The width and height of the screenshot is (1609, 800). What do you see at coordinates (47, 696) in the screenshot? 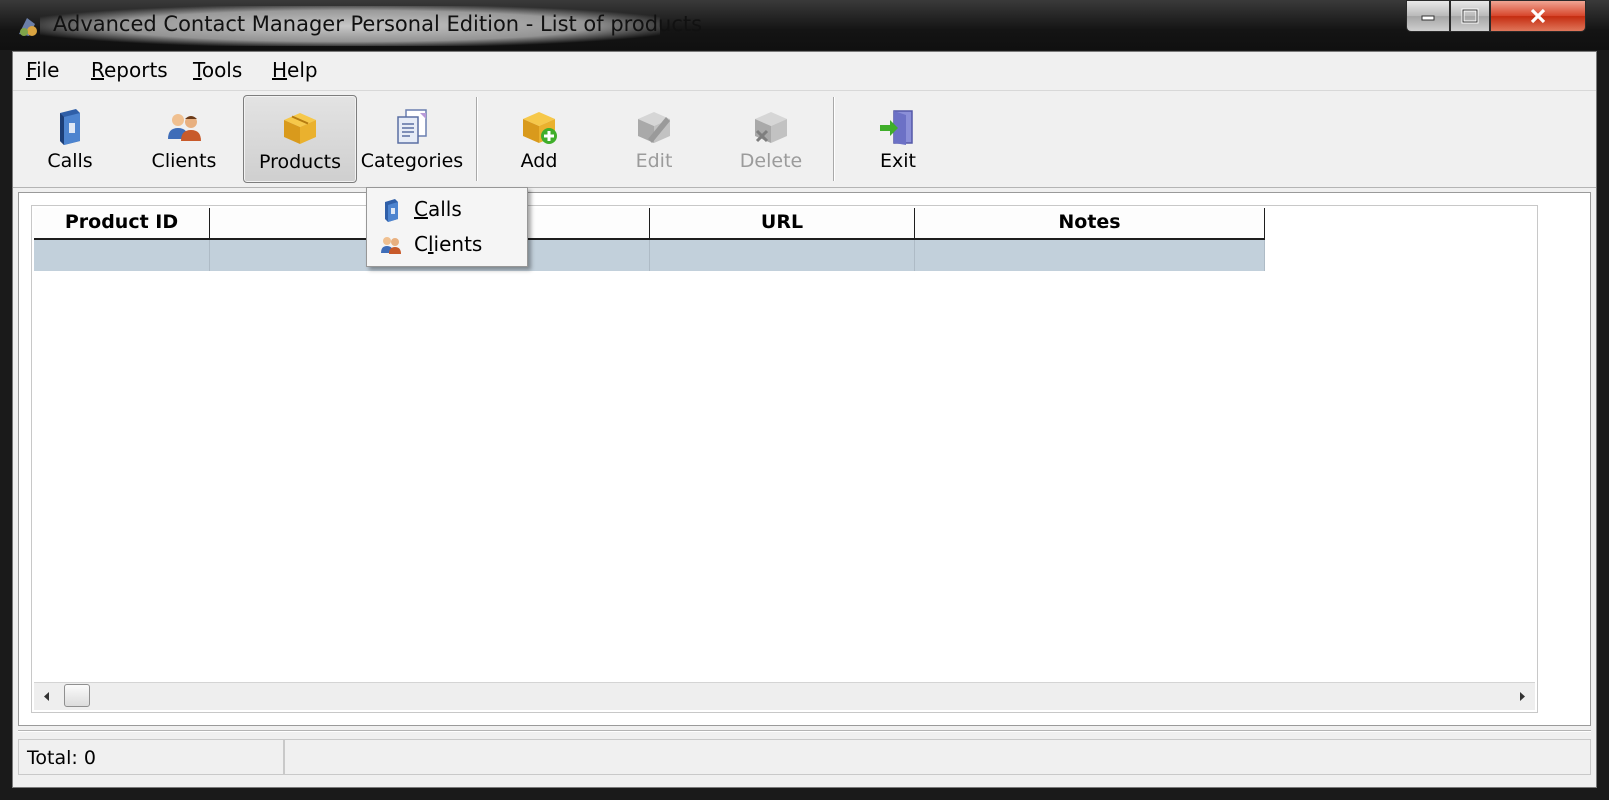
I see `scroll-left-arrow-icon` at bounding box center [47, 696].